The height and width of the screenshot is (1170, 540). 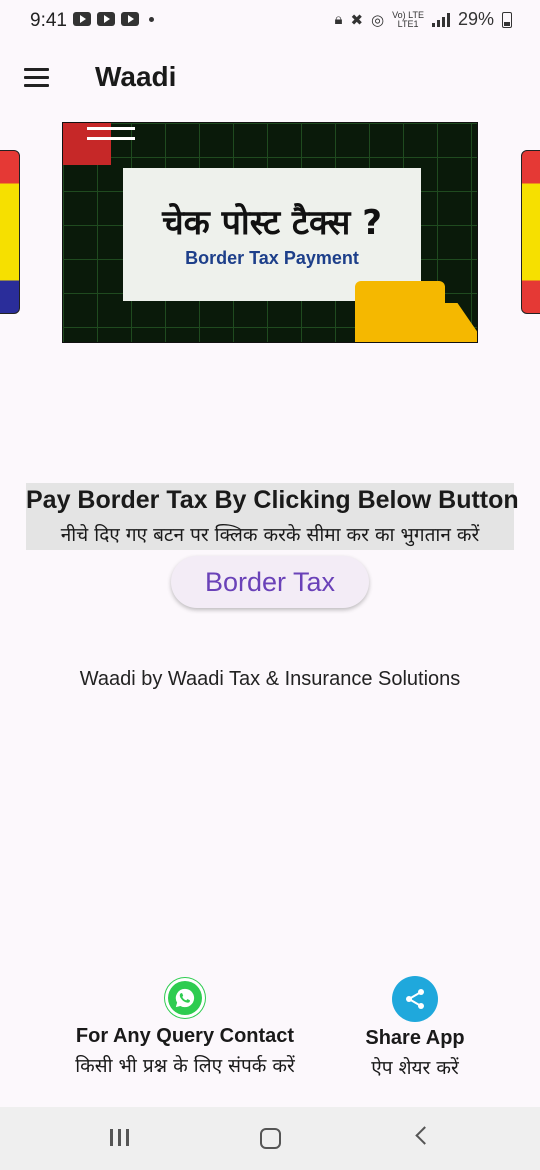 I want to click on share-subtitle: ऐप शेयर करें, so click(x=415, y=1068).